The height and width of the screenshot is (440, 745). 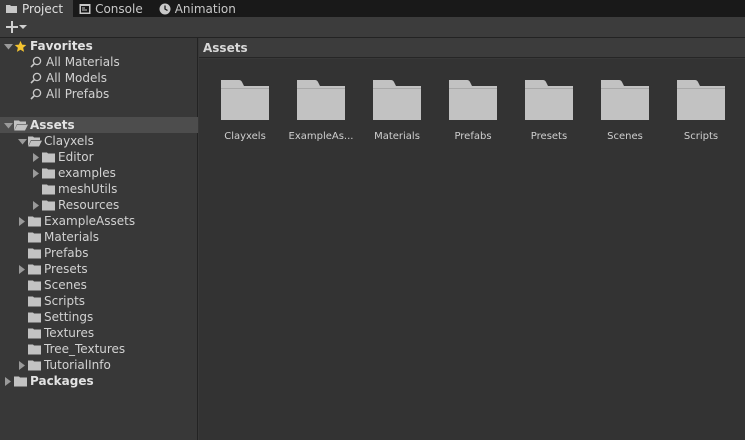 I want to click on asset-folder-label: Prefabs, so click(x=473, y=136).